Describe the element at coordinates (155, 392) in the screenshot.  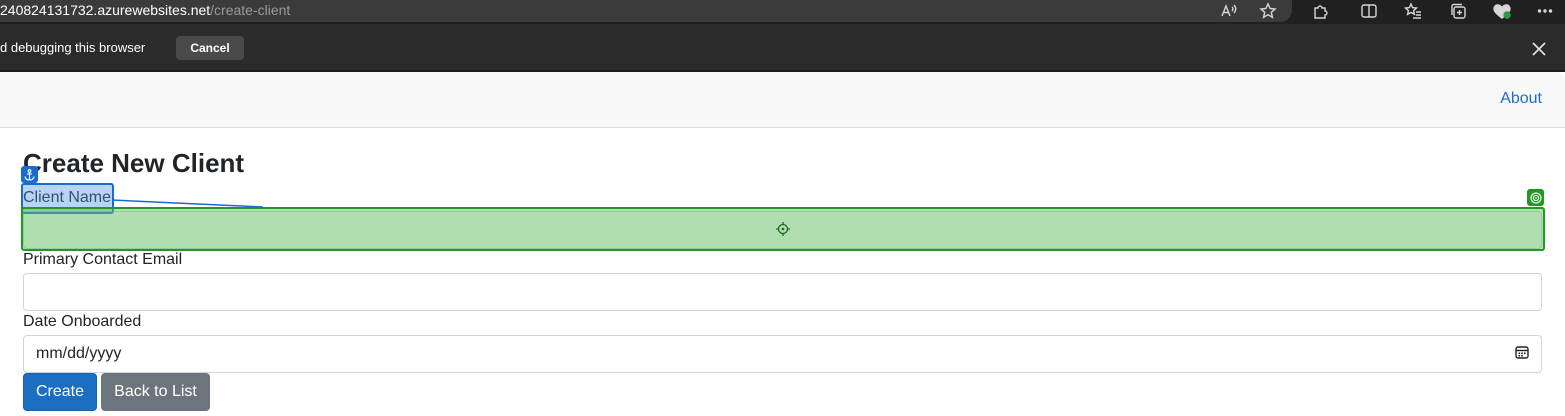
I see `back-to-list-button: Back to List` at that location.